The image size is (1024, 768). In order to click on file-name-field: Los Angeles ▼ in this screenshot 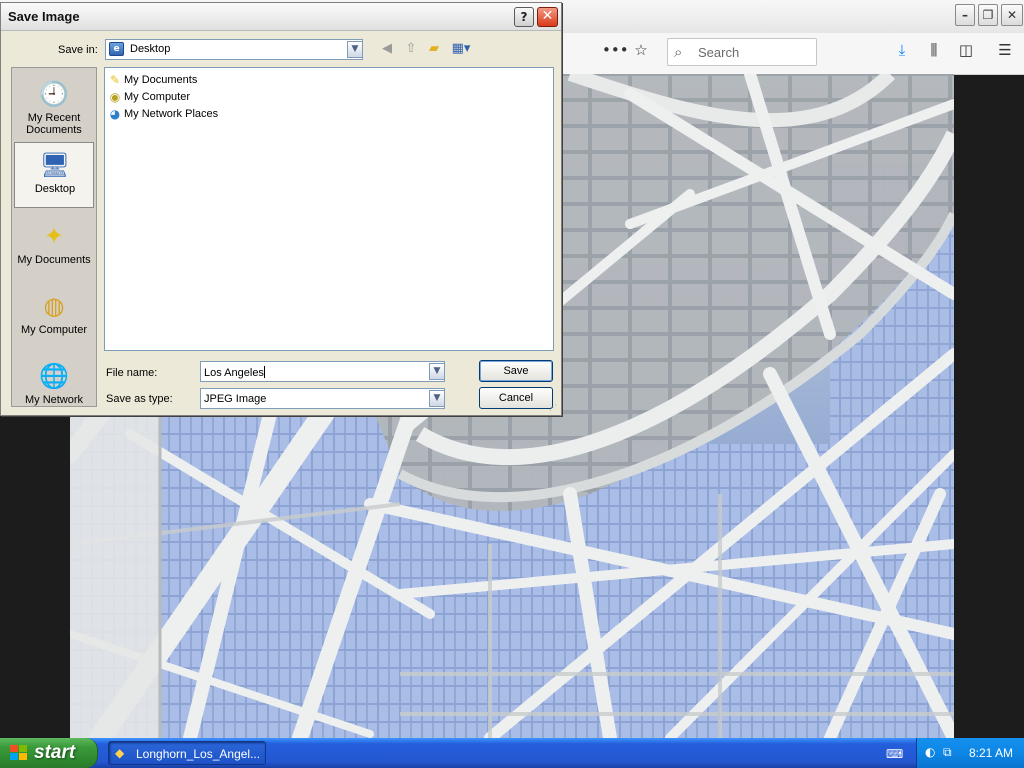, I will do `click(322, 371)`.